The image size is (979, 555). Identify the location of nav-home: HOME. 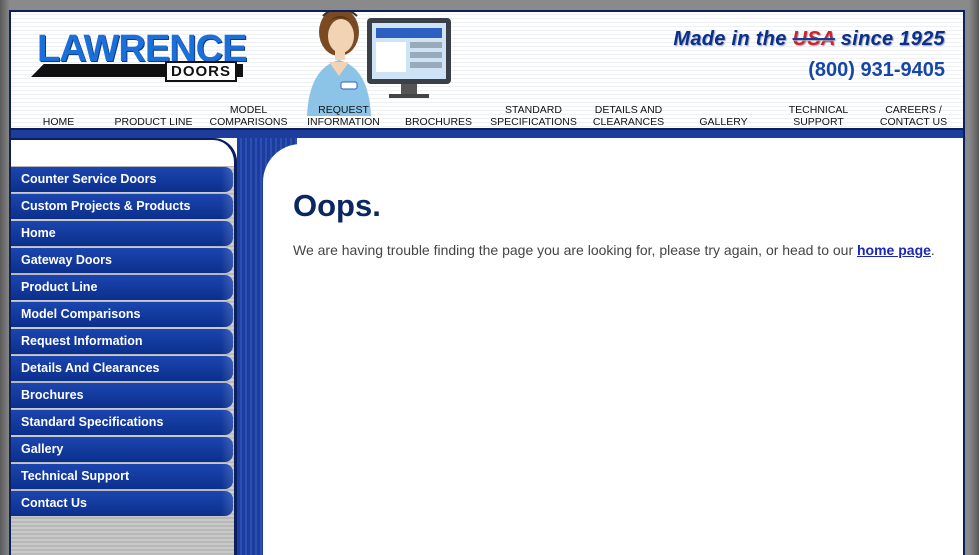
(58, 122).